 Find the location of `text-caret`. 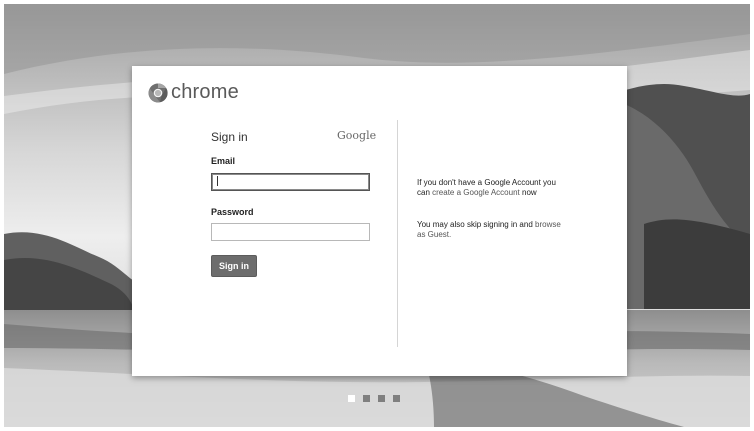

text-caret is located at coordinates (217, 181).